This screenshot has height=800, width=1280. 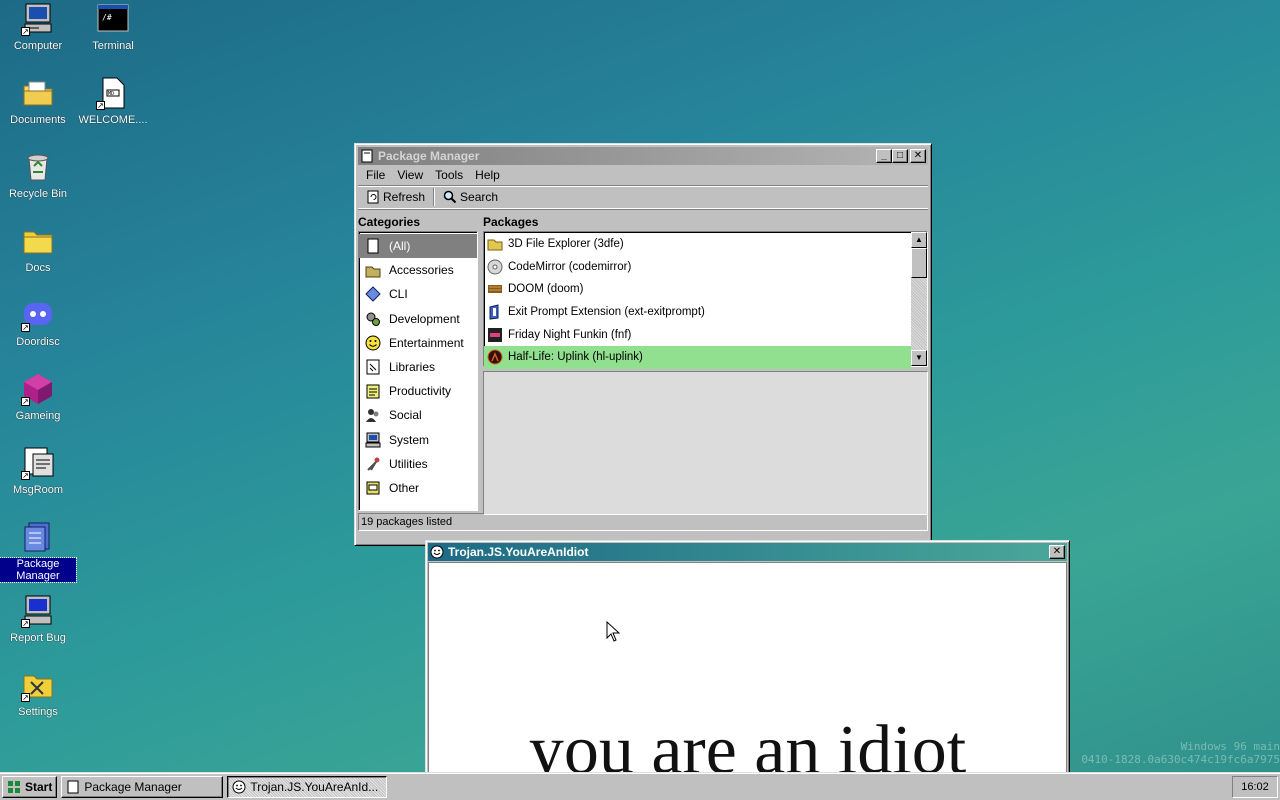 I want to click on other-icon, so click(x=373, y=488).